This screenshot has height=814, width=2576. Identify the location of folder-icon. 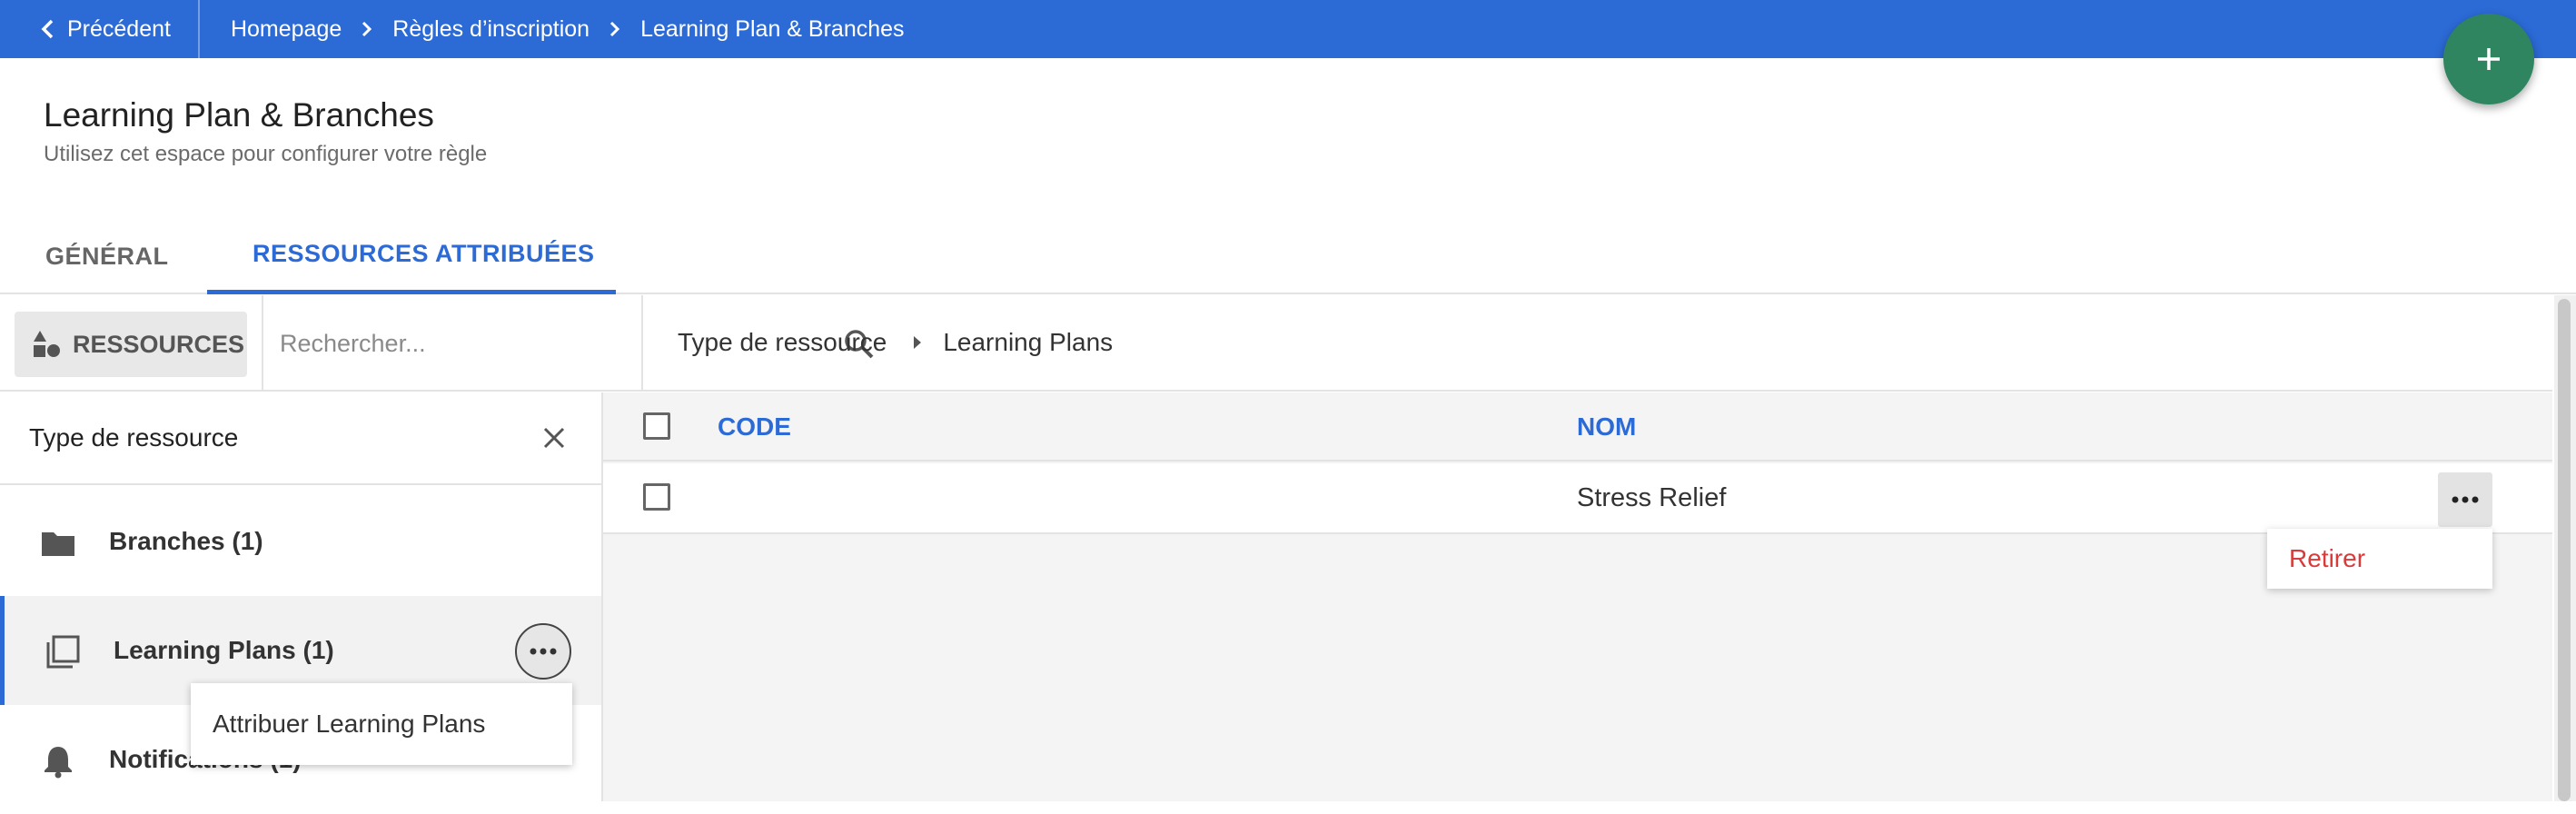
(58, 544).